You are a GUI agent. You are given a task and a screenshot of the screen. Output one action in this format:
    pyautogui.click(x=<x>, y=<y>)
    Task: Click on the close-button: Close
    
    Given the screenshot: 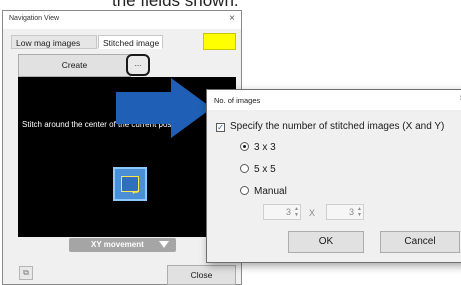 What is the action you would take?
    pyautogui.click(x=201, y=275)
    